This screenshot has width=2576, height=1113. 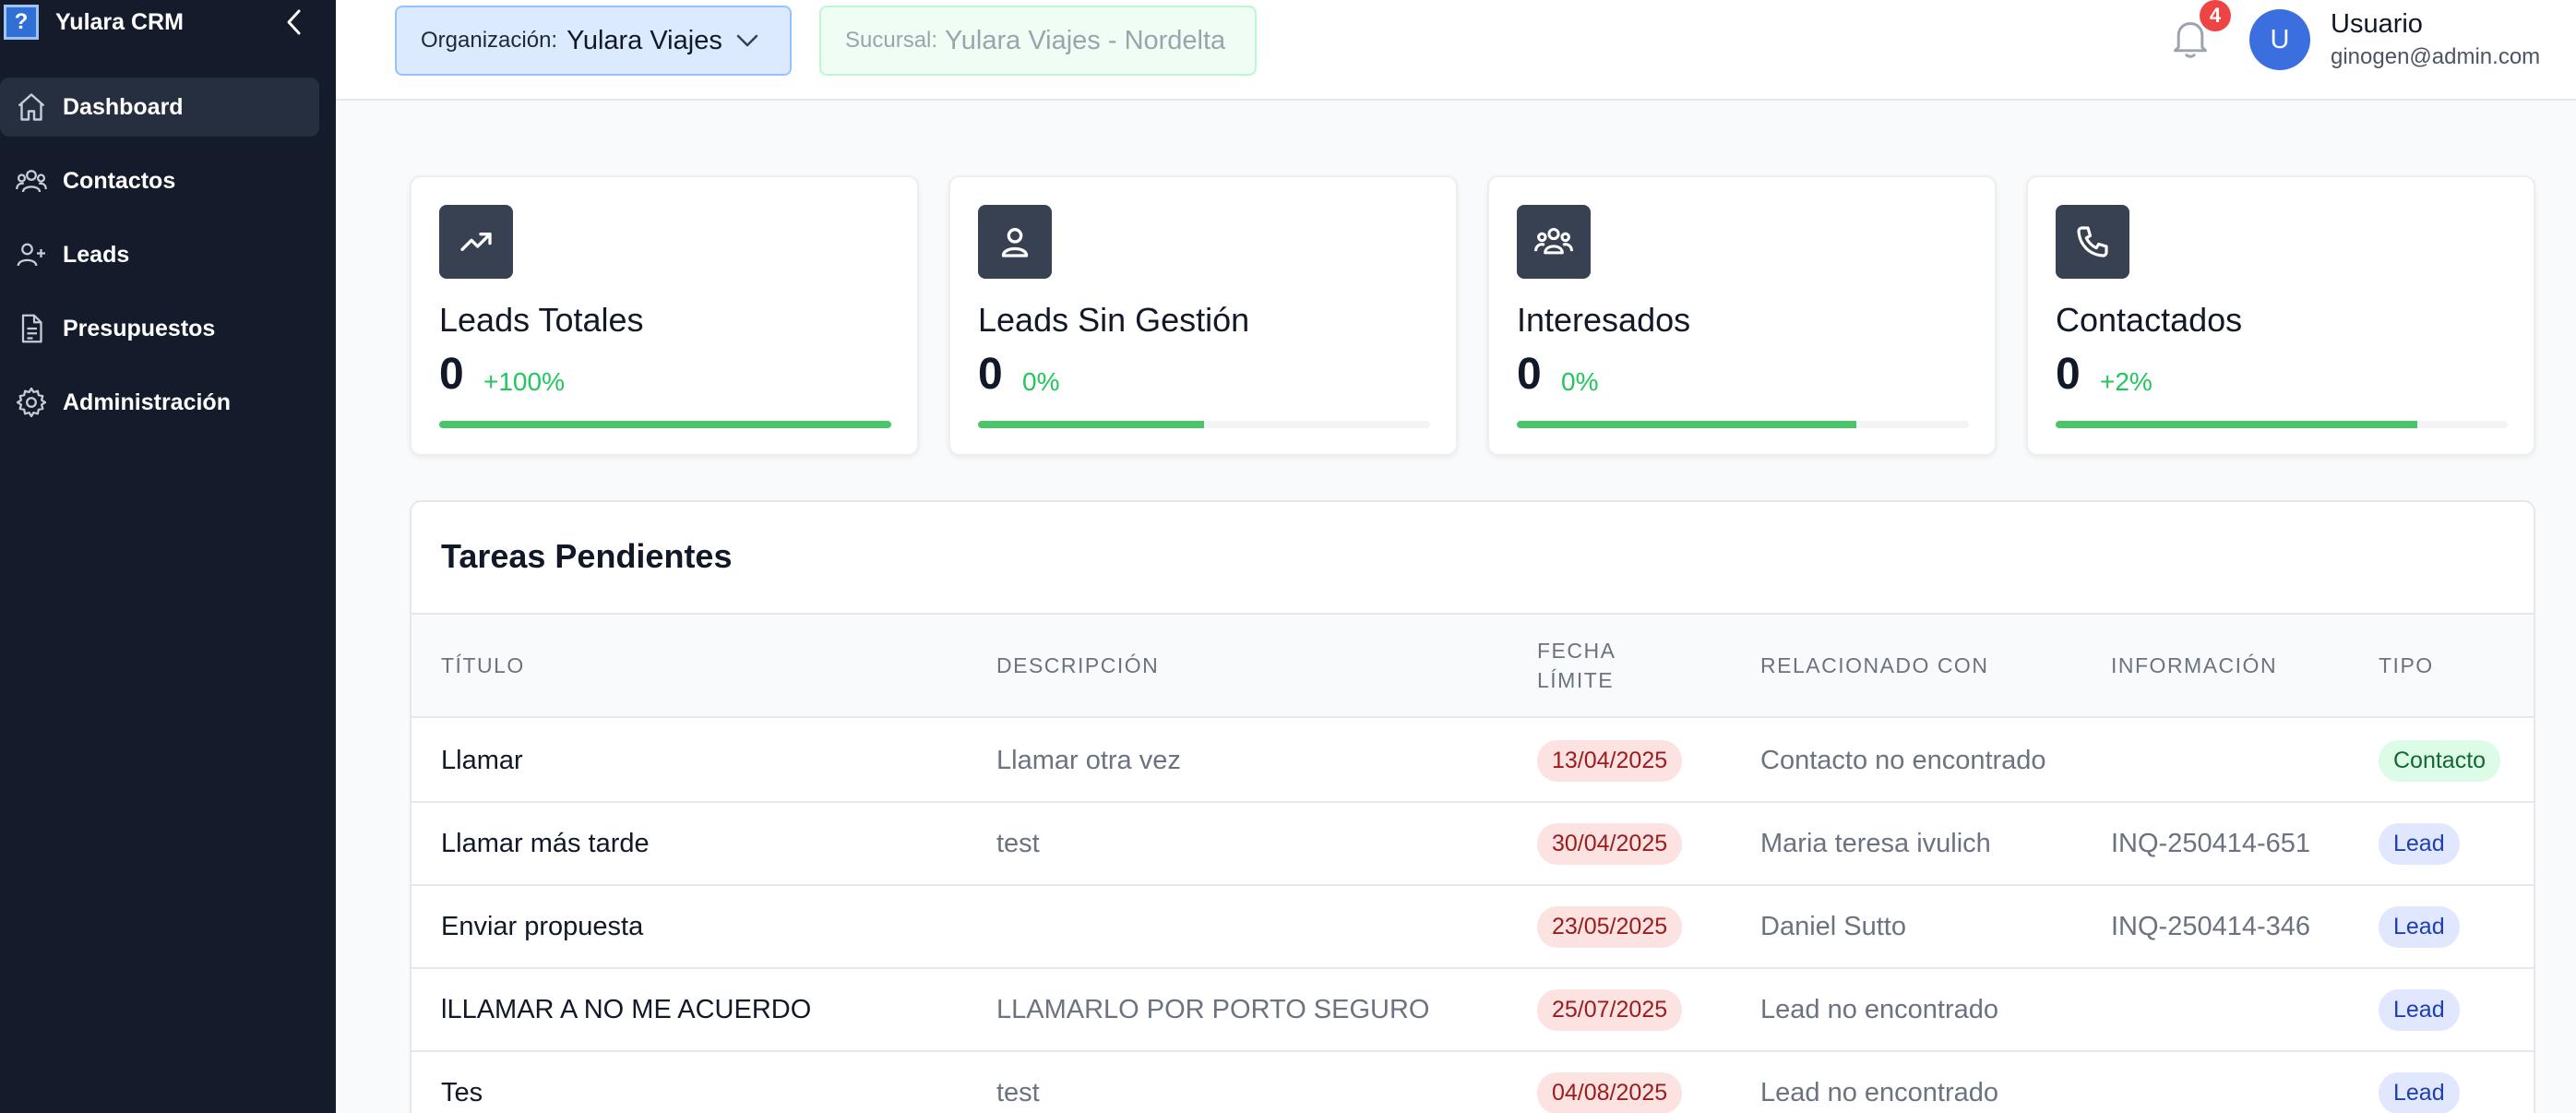 I want to click on app-logo-icon: ?, so click(x=21, y=22).